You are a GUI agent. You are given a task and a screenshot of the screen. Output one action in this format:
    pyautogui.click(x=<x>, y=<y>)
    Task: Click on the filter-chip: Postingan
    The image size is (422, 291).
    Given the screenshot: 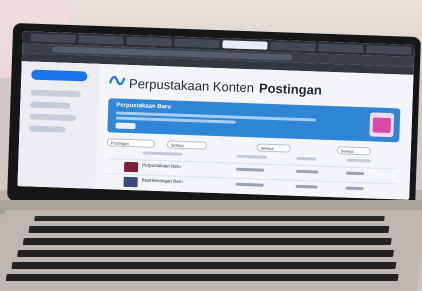 What is the action you would take?
    pyautogui.click(x=131, y=143)
    